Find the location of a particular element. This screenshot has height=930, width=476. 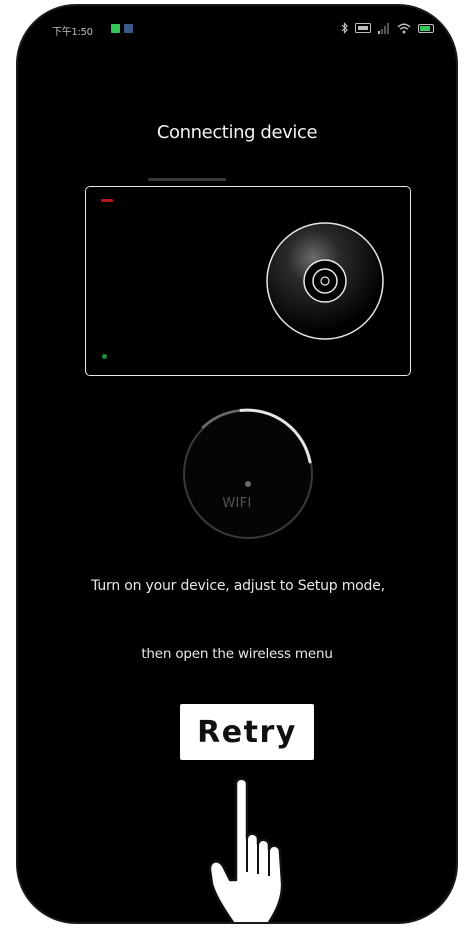

disc-knob-icon is located at coordinates (325, 281).